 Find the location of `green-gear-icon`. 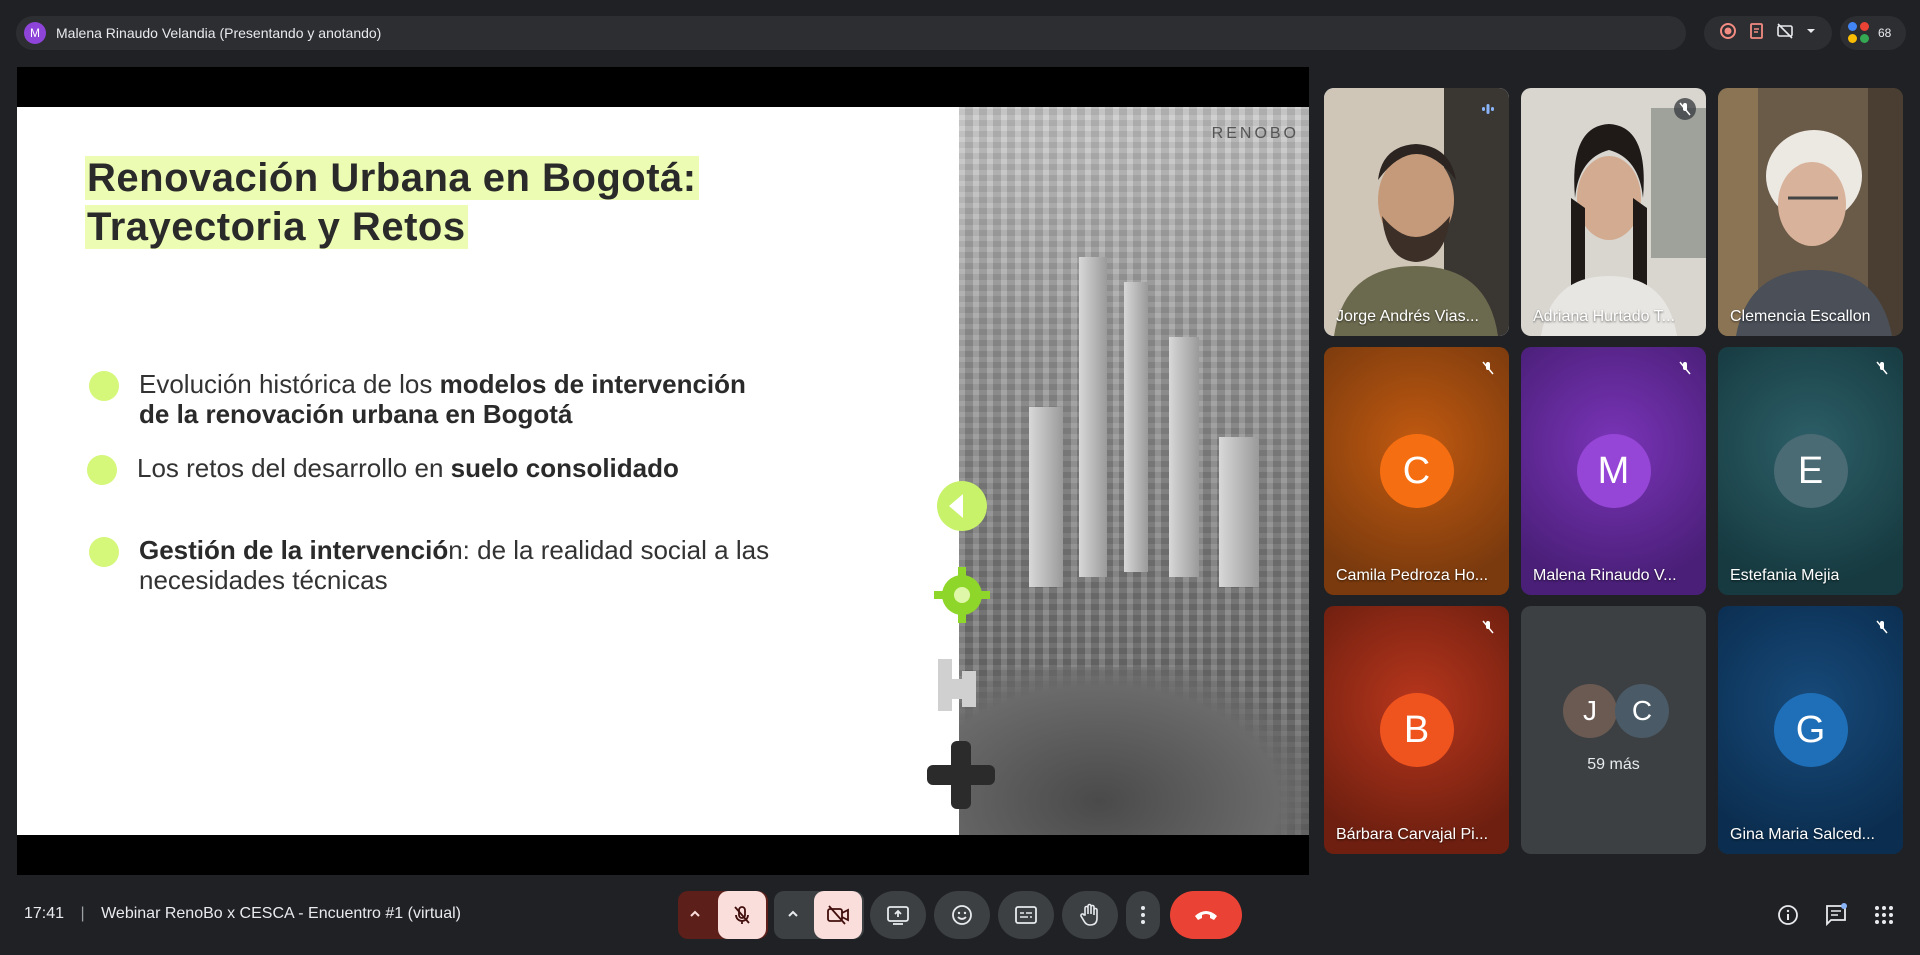

green-gear-icon is located at coordinates (962, 595).